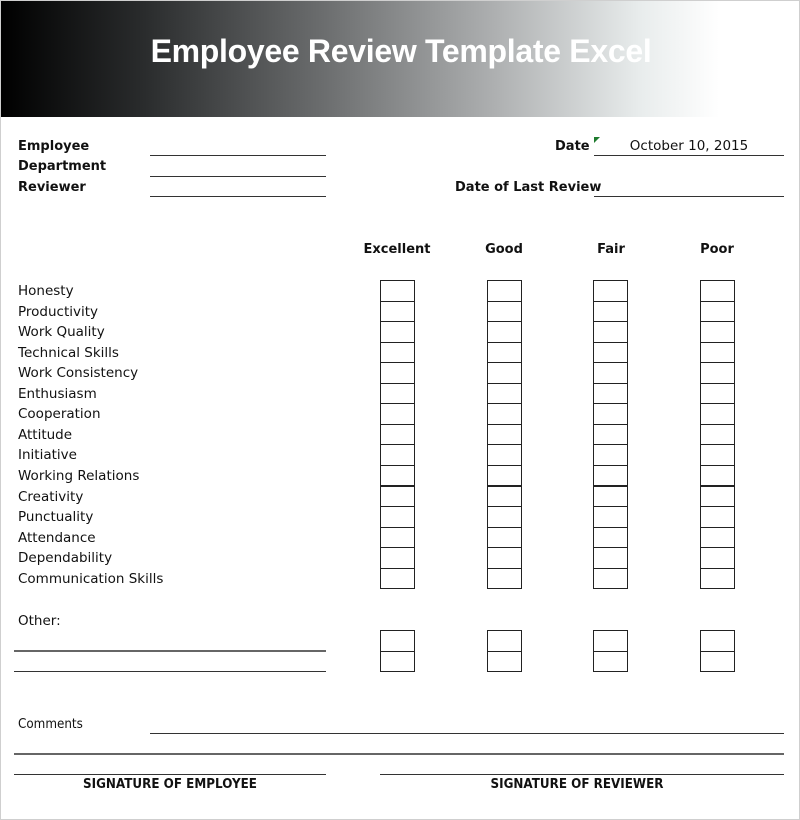 This screenshot has height=820, width=800. What do you see at coordinates (79, 475) in the screenshot?
I see `criterion-label: Working Relations` at bounding box center [79, 475].